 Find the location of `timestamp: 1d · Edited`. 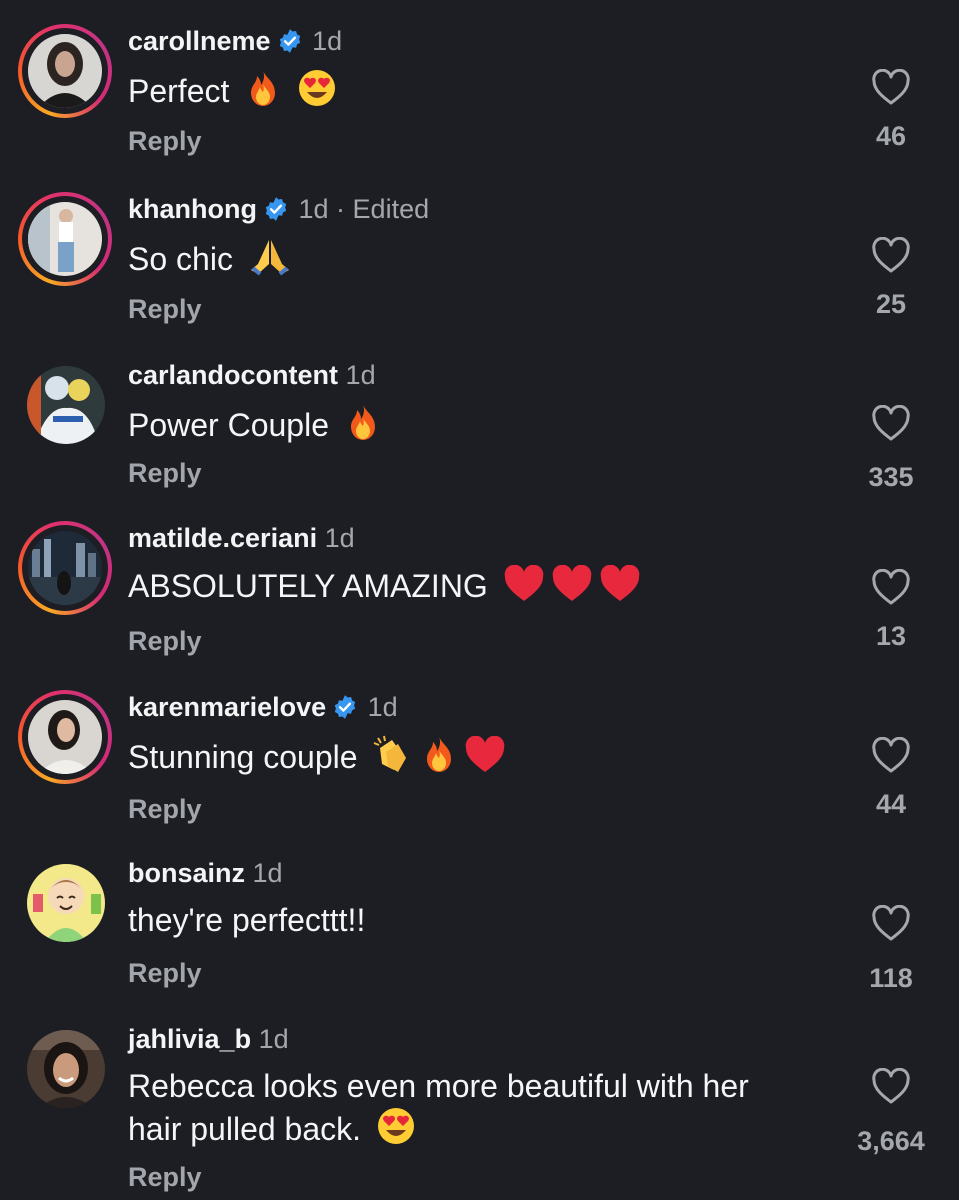

timestamp: 1d · Edited is located at coordinates (364, 209).